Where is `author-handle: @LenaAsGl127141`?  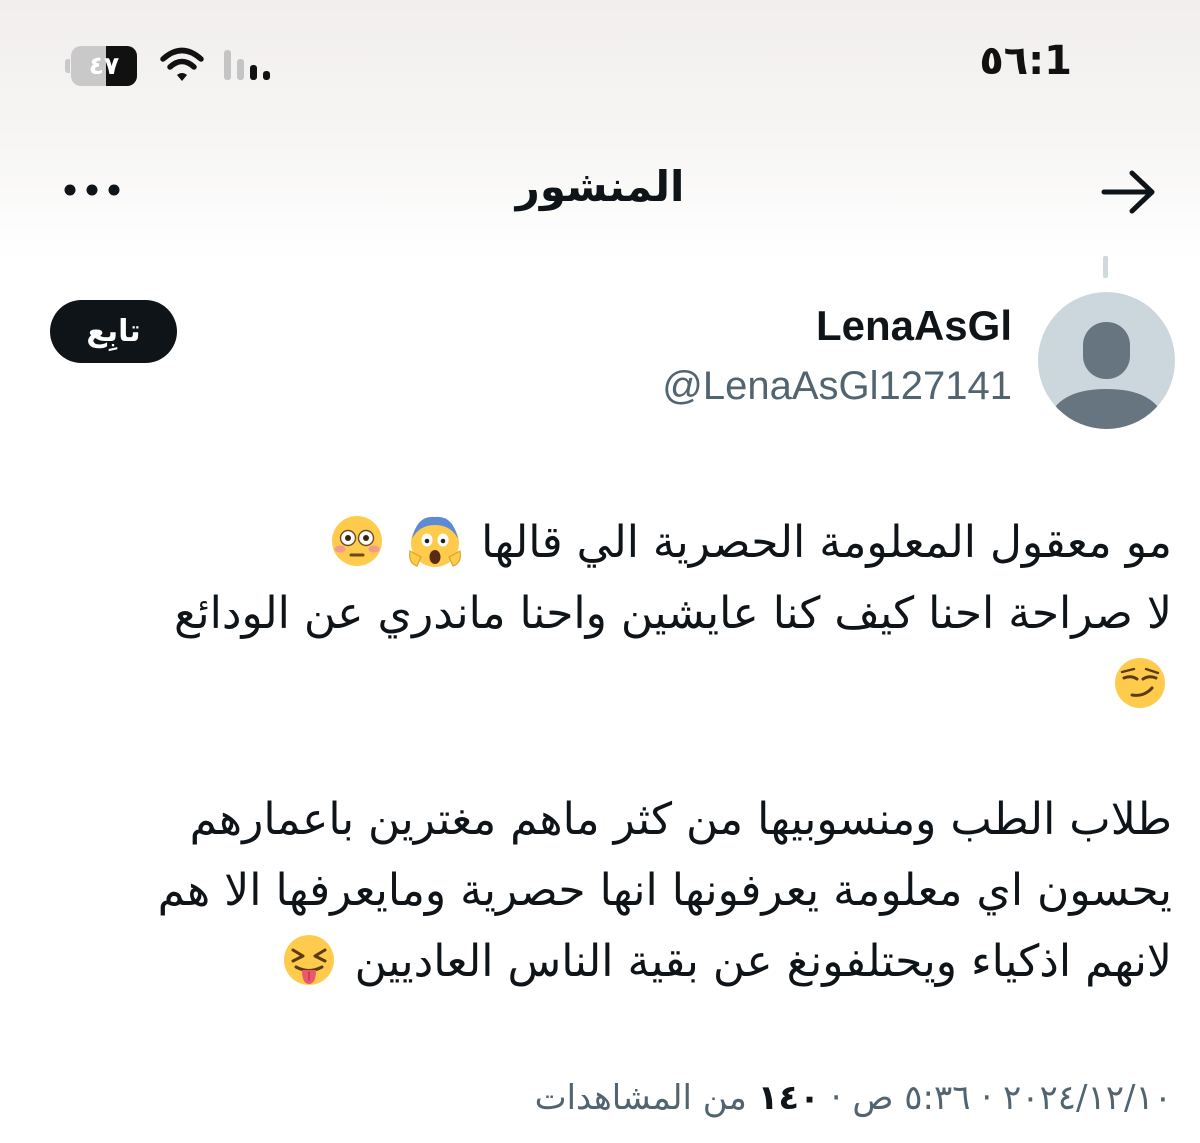 author-handle: @LenaAsGl127141 is located at coordinates (837, 386).